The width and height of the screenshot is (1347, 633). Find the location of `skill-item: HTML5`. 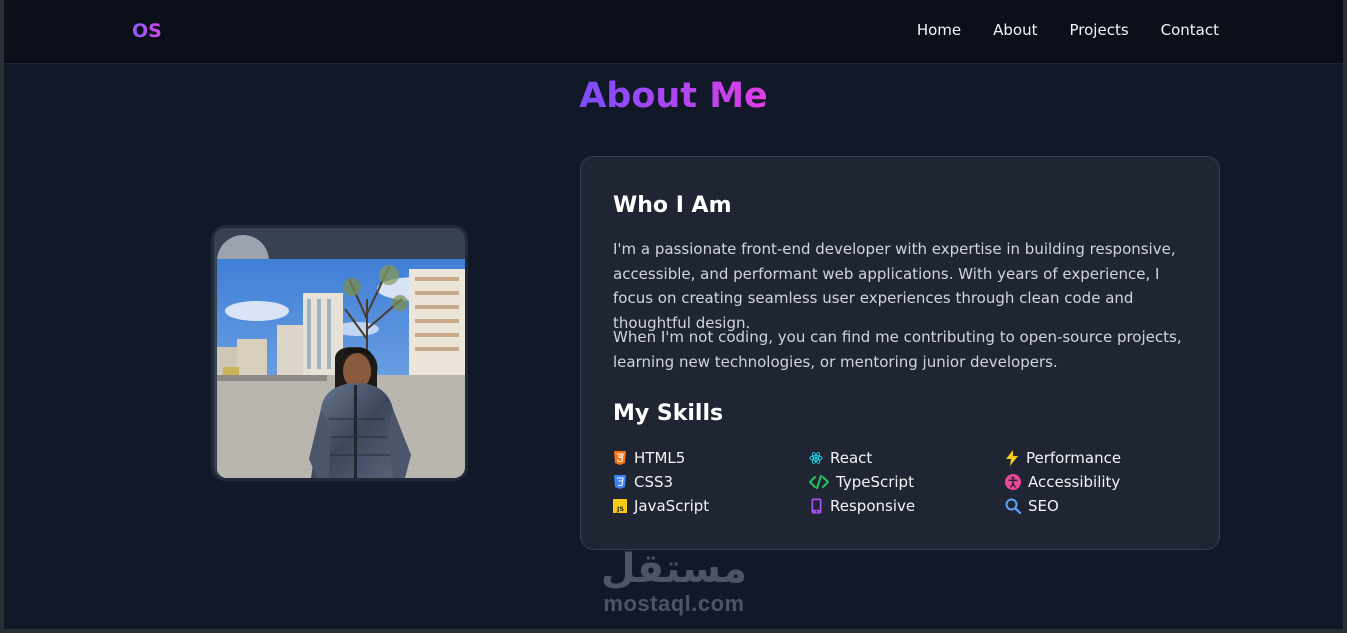

skill-item: HTML5 is located at coordinates (711, 458).